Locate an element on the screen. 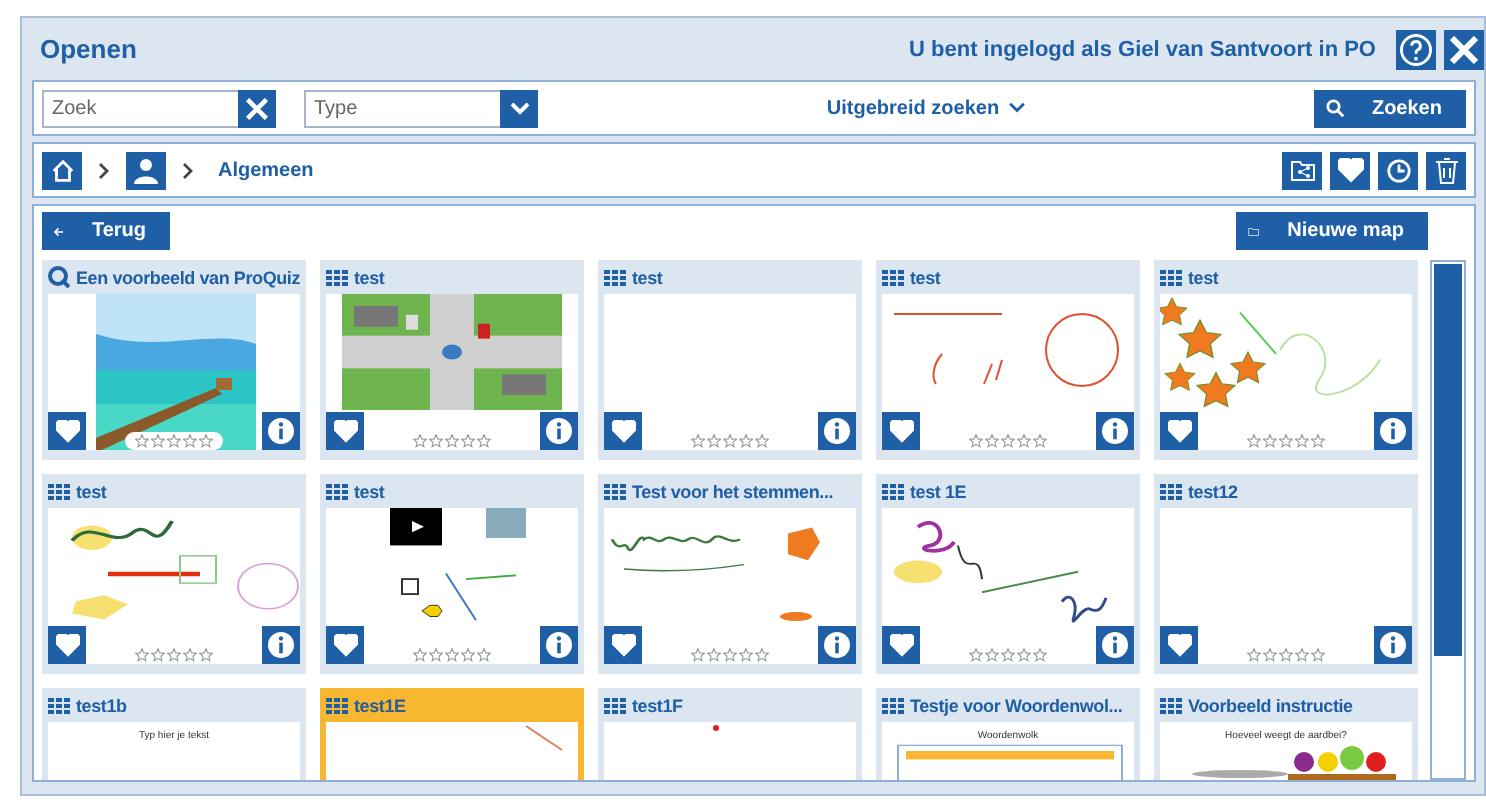 The width and height of the screenshot is (1486, 800). dot-drawing is located at coordinates (716, 728).